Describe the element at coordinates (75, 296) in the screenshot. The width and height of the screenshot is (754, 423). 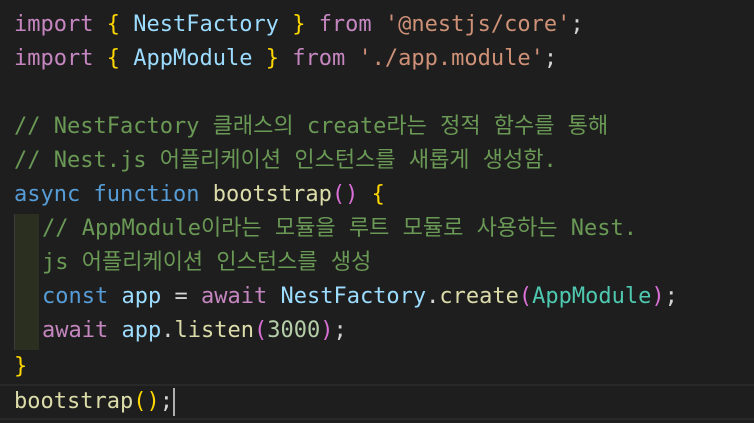
I see `keyword-const: const` at that location.